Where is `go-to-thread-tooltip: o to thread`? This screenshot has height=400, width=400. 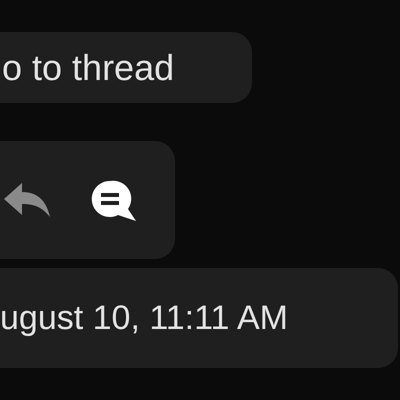
go-to-thread-tooltip: o to thread is located at coordinates (126, 67).